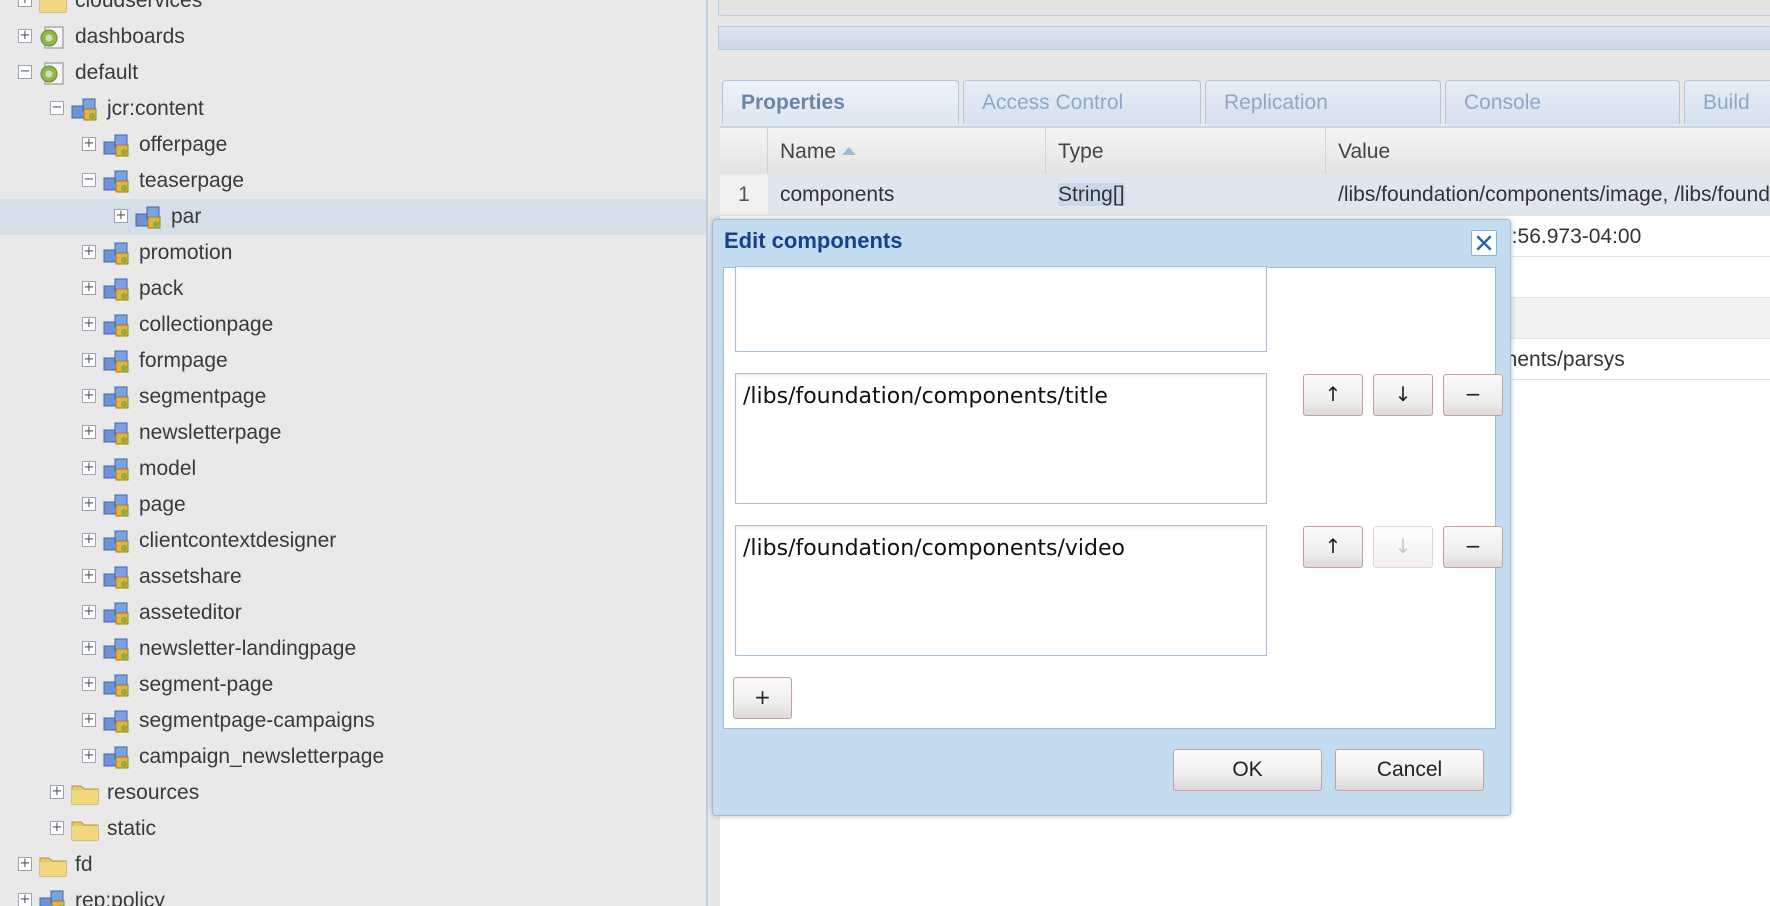 This screenshot has height=906, width=1770. I want to click on column-value-header: Value, so click(1548, 151).